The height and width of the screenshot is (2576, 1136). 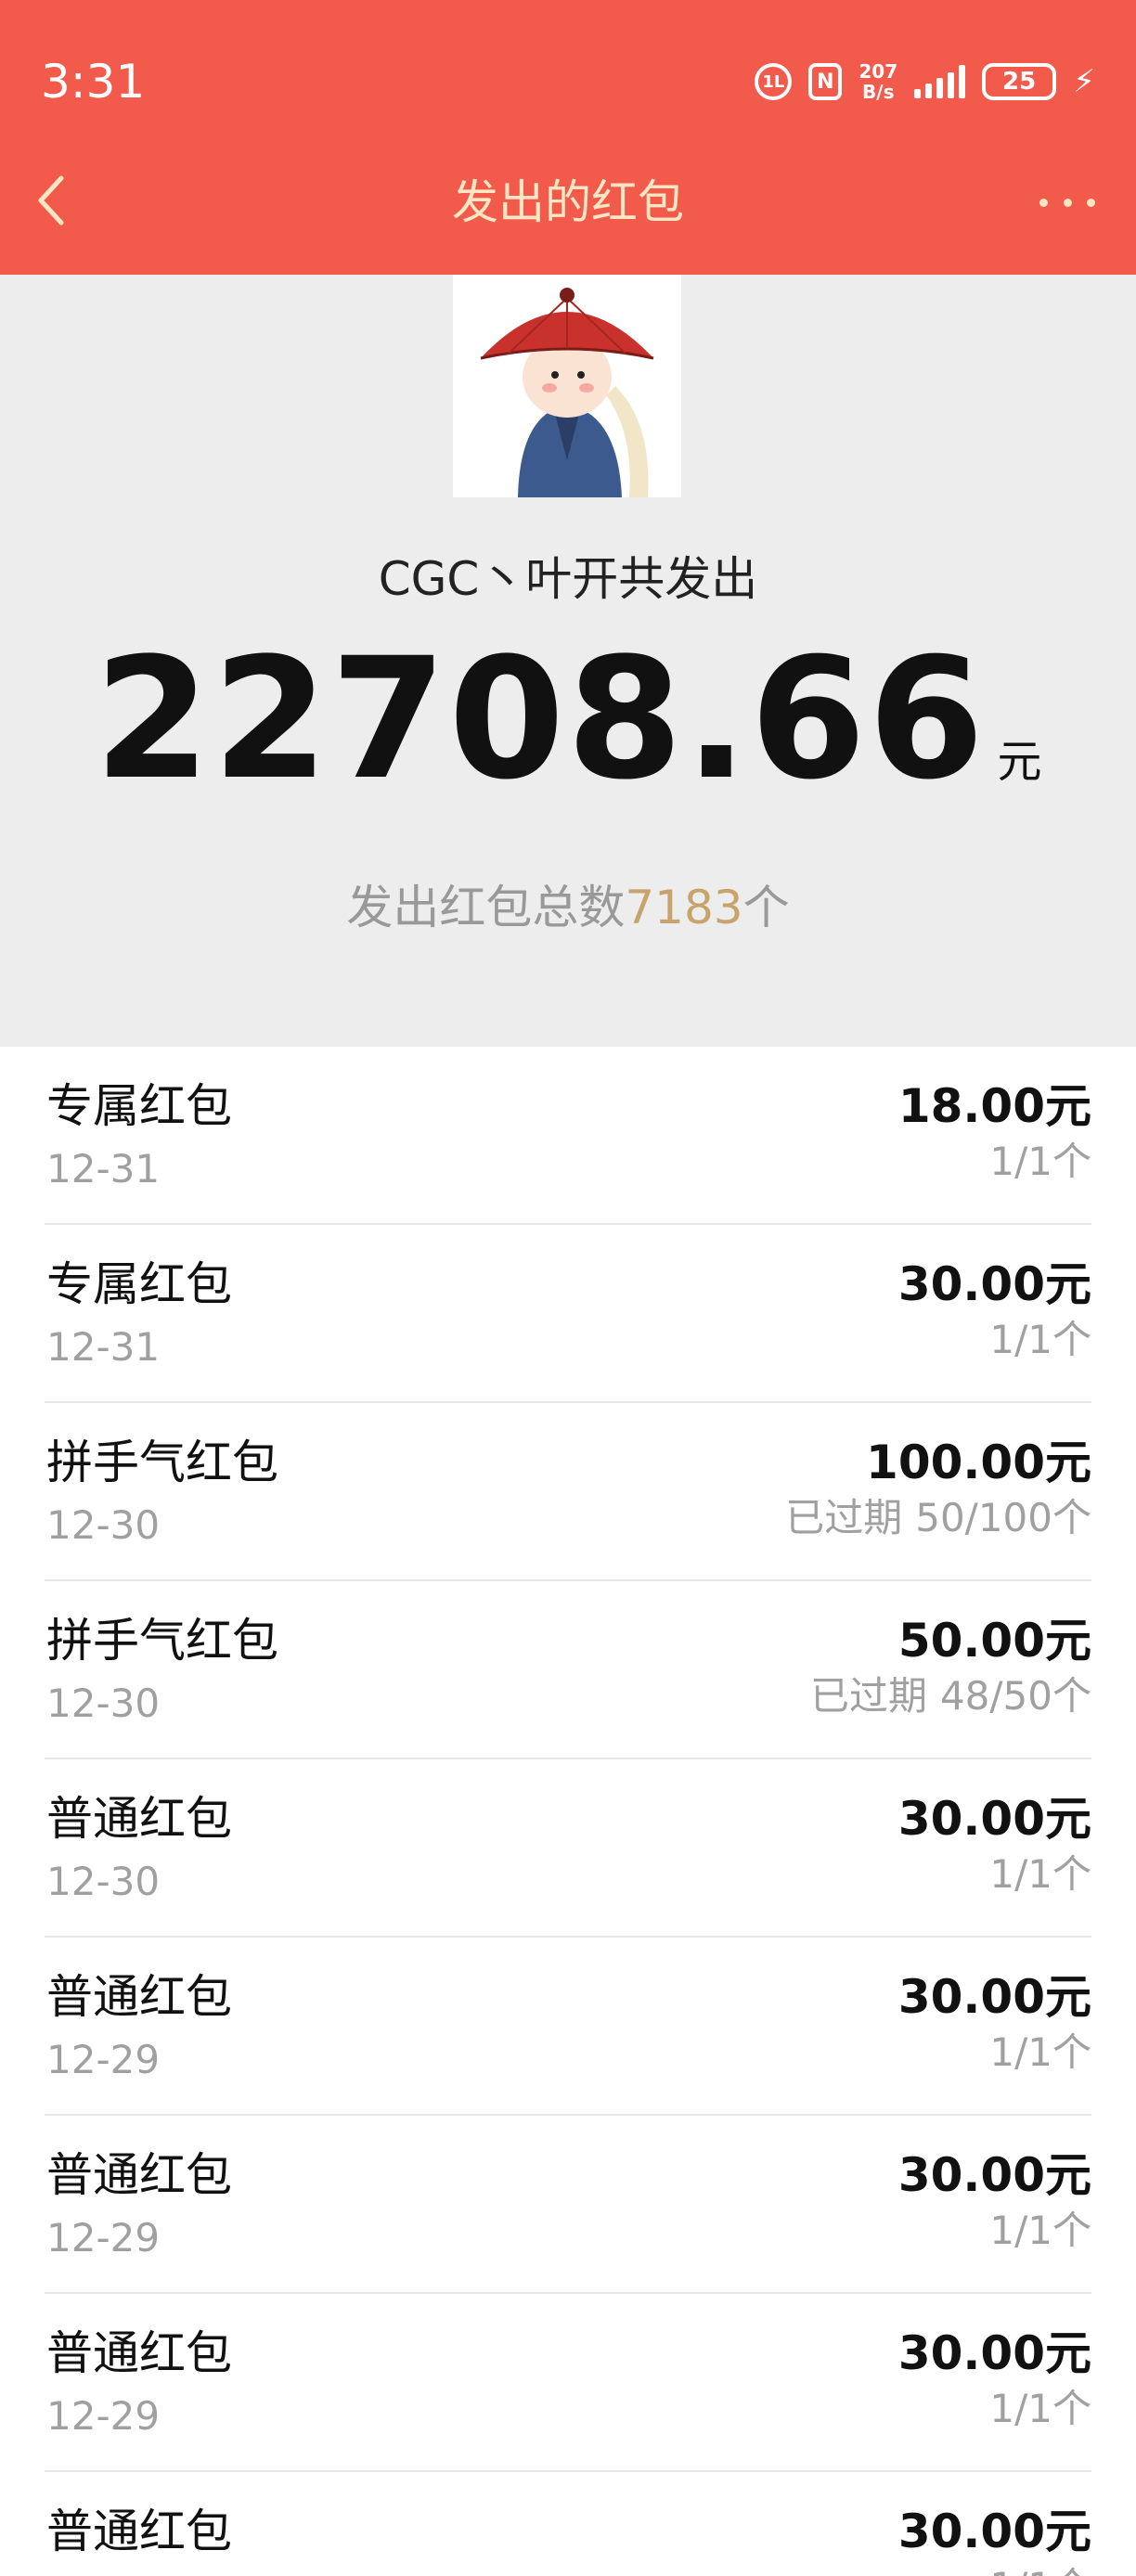 I want to click on packet-status: 已过期 50/100个, so click(x=938, y=1518).